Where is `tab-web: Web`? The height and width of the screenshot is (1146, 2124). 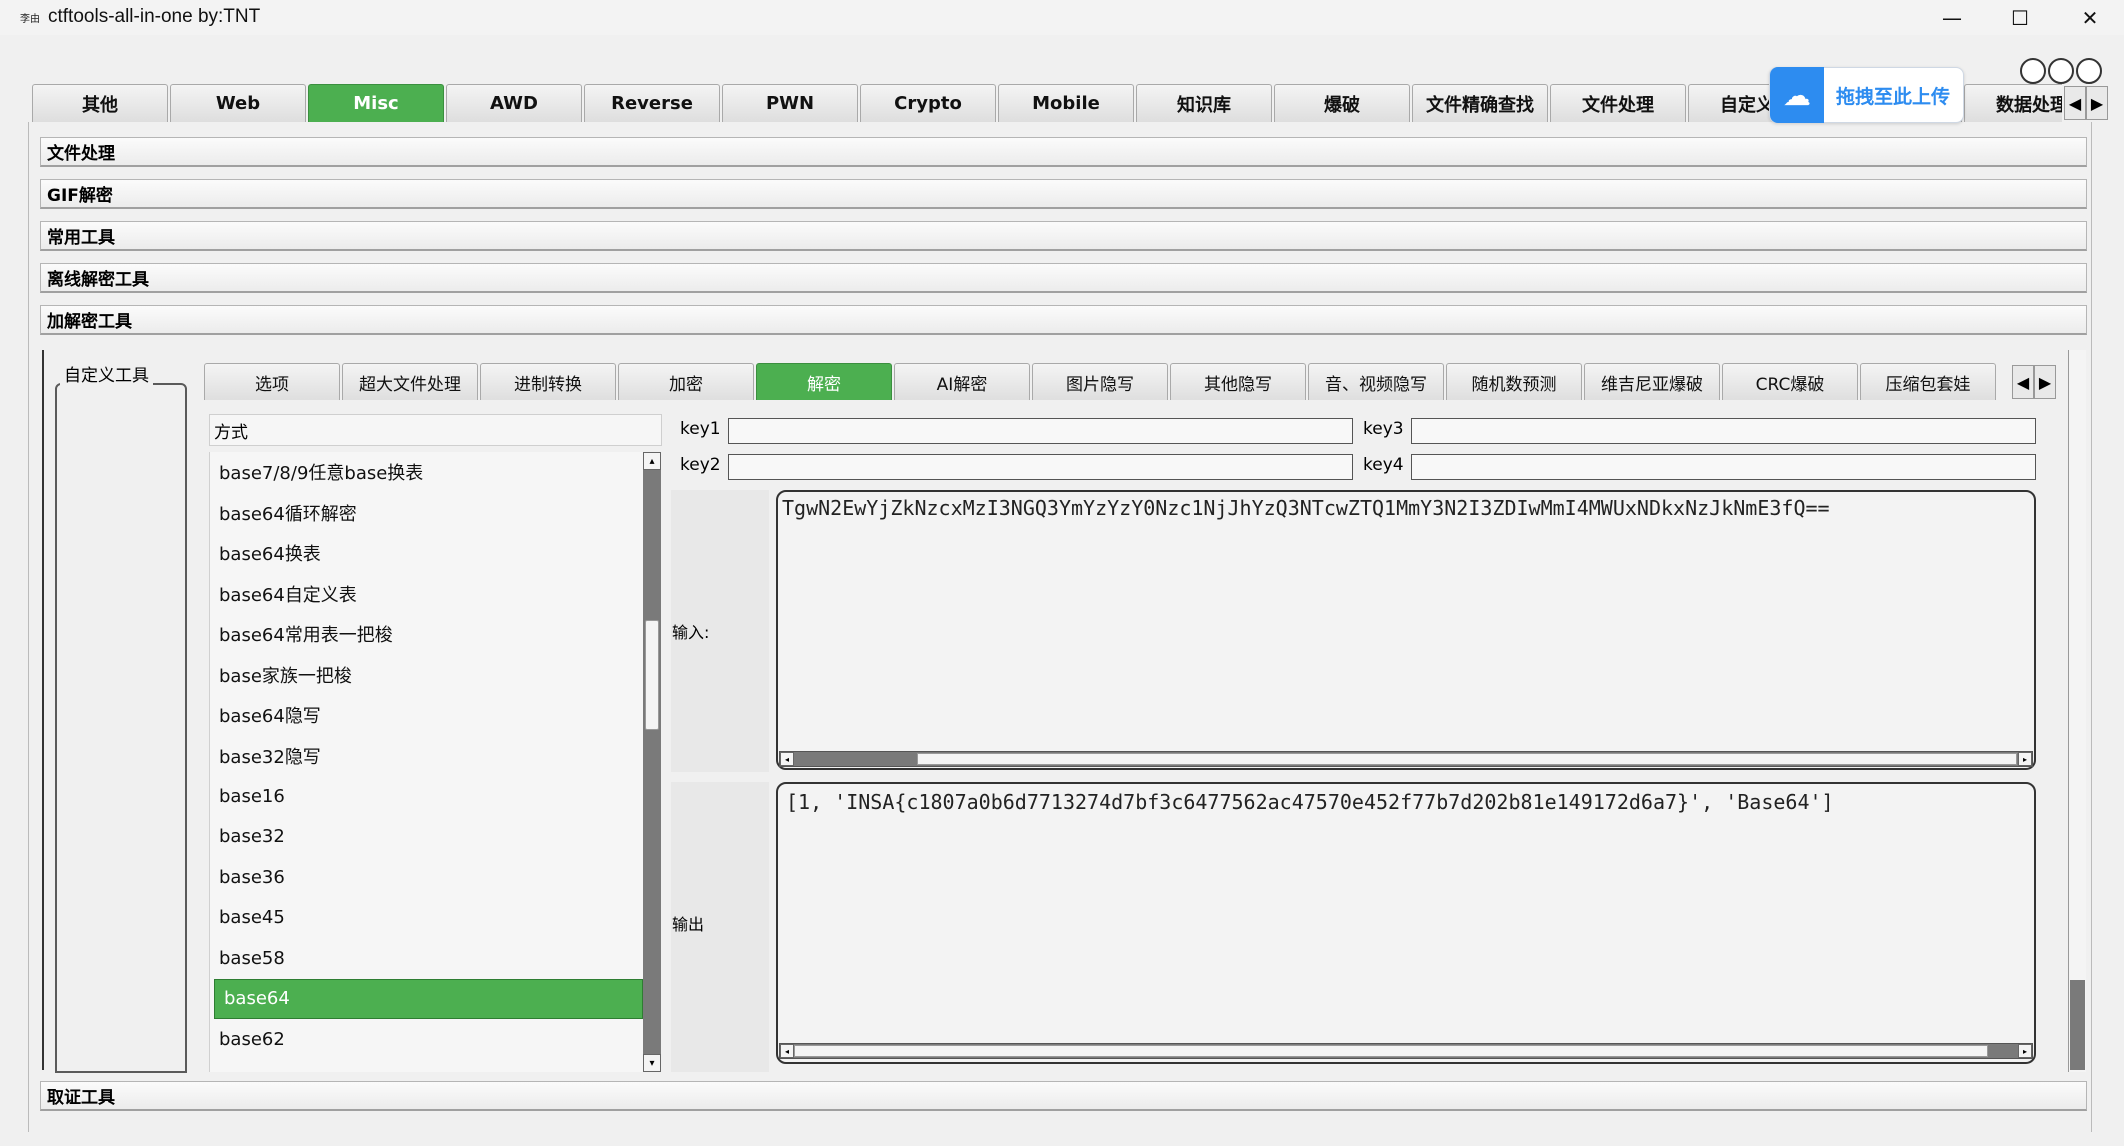 tab-web: Web is located at coordinates (238, 103).